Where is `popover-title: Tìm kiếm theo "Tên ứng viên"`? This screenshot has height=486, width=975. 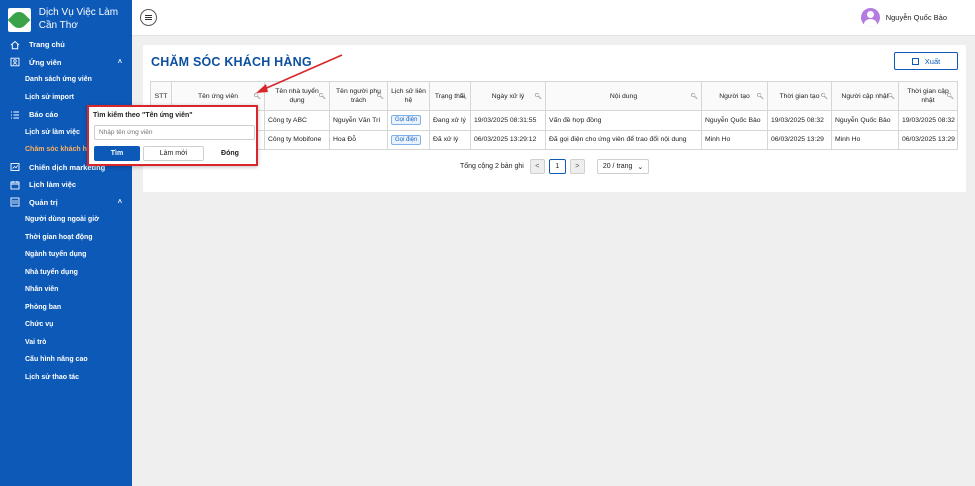
popover-title: Tìm kiếm theo "Tên ứng viên" is located at coordinates (143, 115).